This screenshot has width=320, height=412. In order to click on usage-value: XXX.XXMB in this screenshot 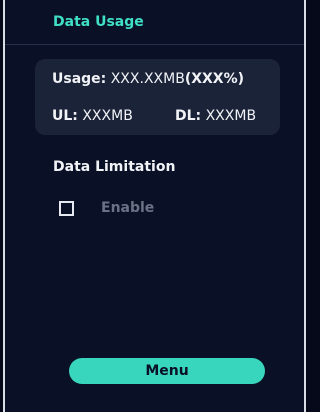, I will do `click(145, 79)`.